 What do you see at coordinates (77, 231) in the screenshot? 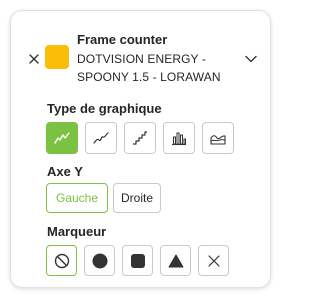
I see `marker-label: Marqueur` at bounding box center [77, 231].